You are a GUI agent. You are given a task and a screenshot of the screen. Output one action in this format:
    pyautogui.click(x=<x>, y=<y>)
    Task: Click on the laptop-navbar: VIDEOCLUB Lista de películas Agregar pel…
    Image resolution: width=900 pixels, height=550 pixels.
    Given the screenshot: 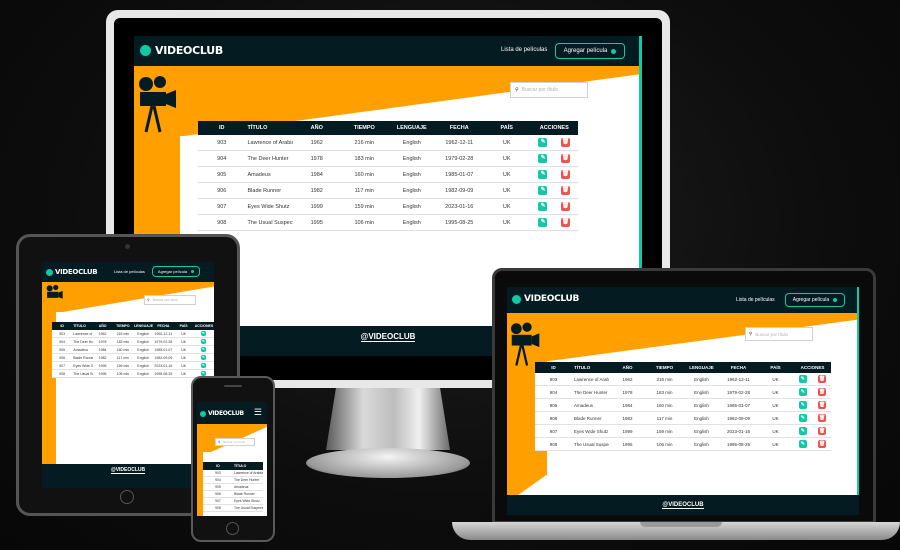 What is the action you would take?
    pyautogui.click(x=683, y=300)
    